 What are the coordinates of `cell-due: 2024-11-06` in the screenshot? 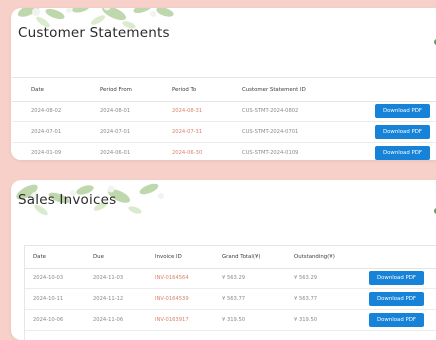 It's located at (108, 320).